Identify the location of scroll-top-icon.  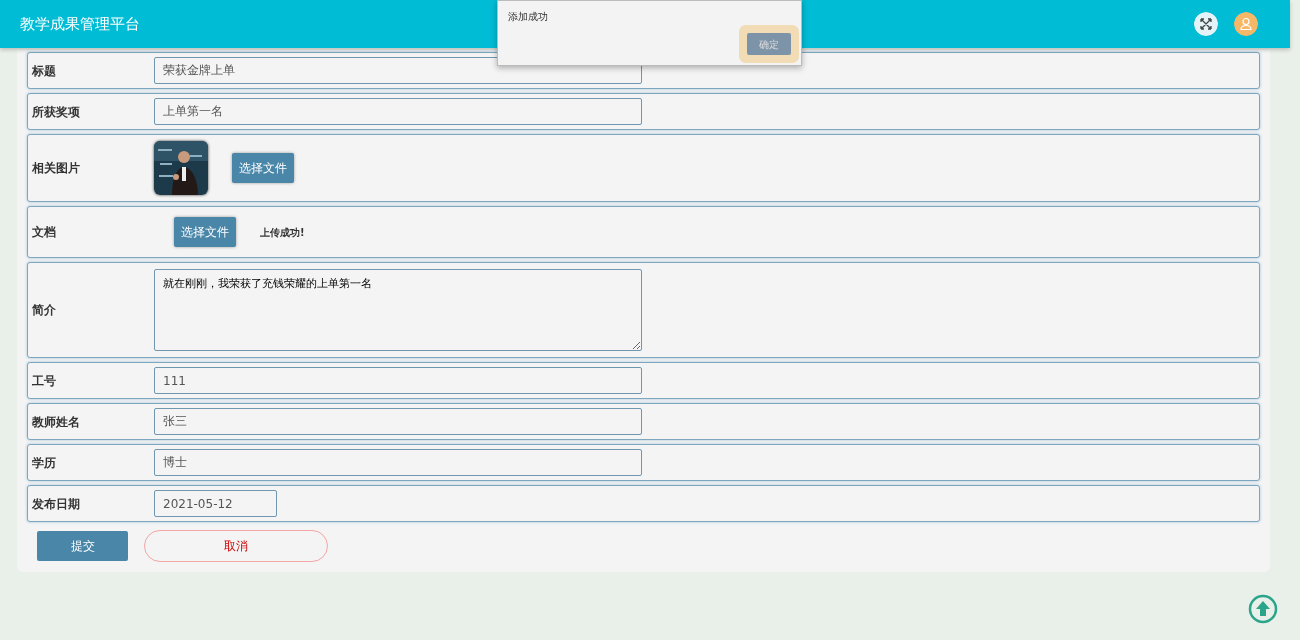
(1263, 609).